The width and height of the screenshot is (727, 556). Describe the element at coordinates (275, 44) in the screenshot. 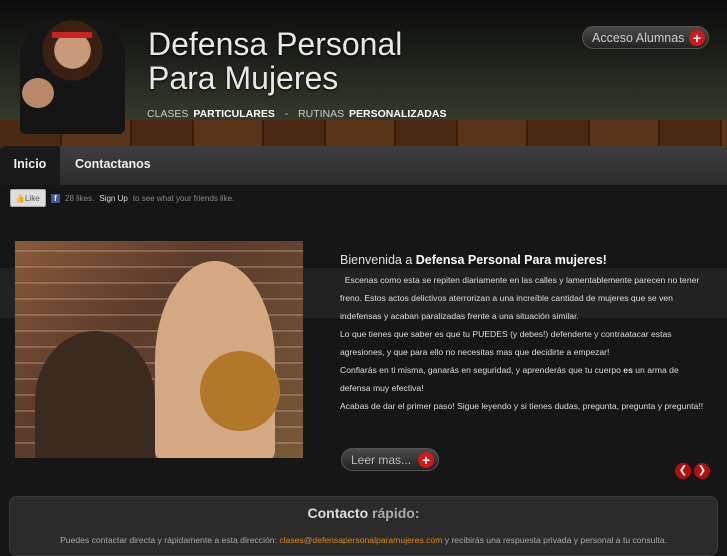

I see `title-line-1: Defensa Personal` at that location.